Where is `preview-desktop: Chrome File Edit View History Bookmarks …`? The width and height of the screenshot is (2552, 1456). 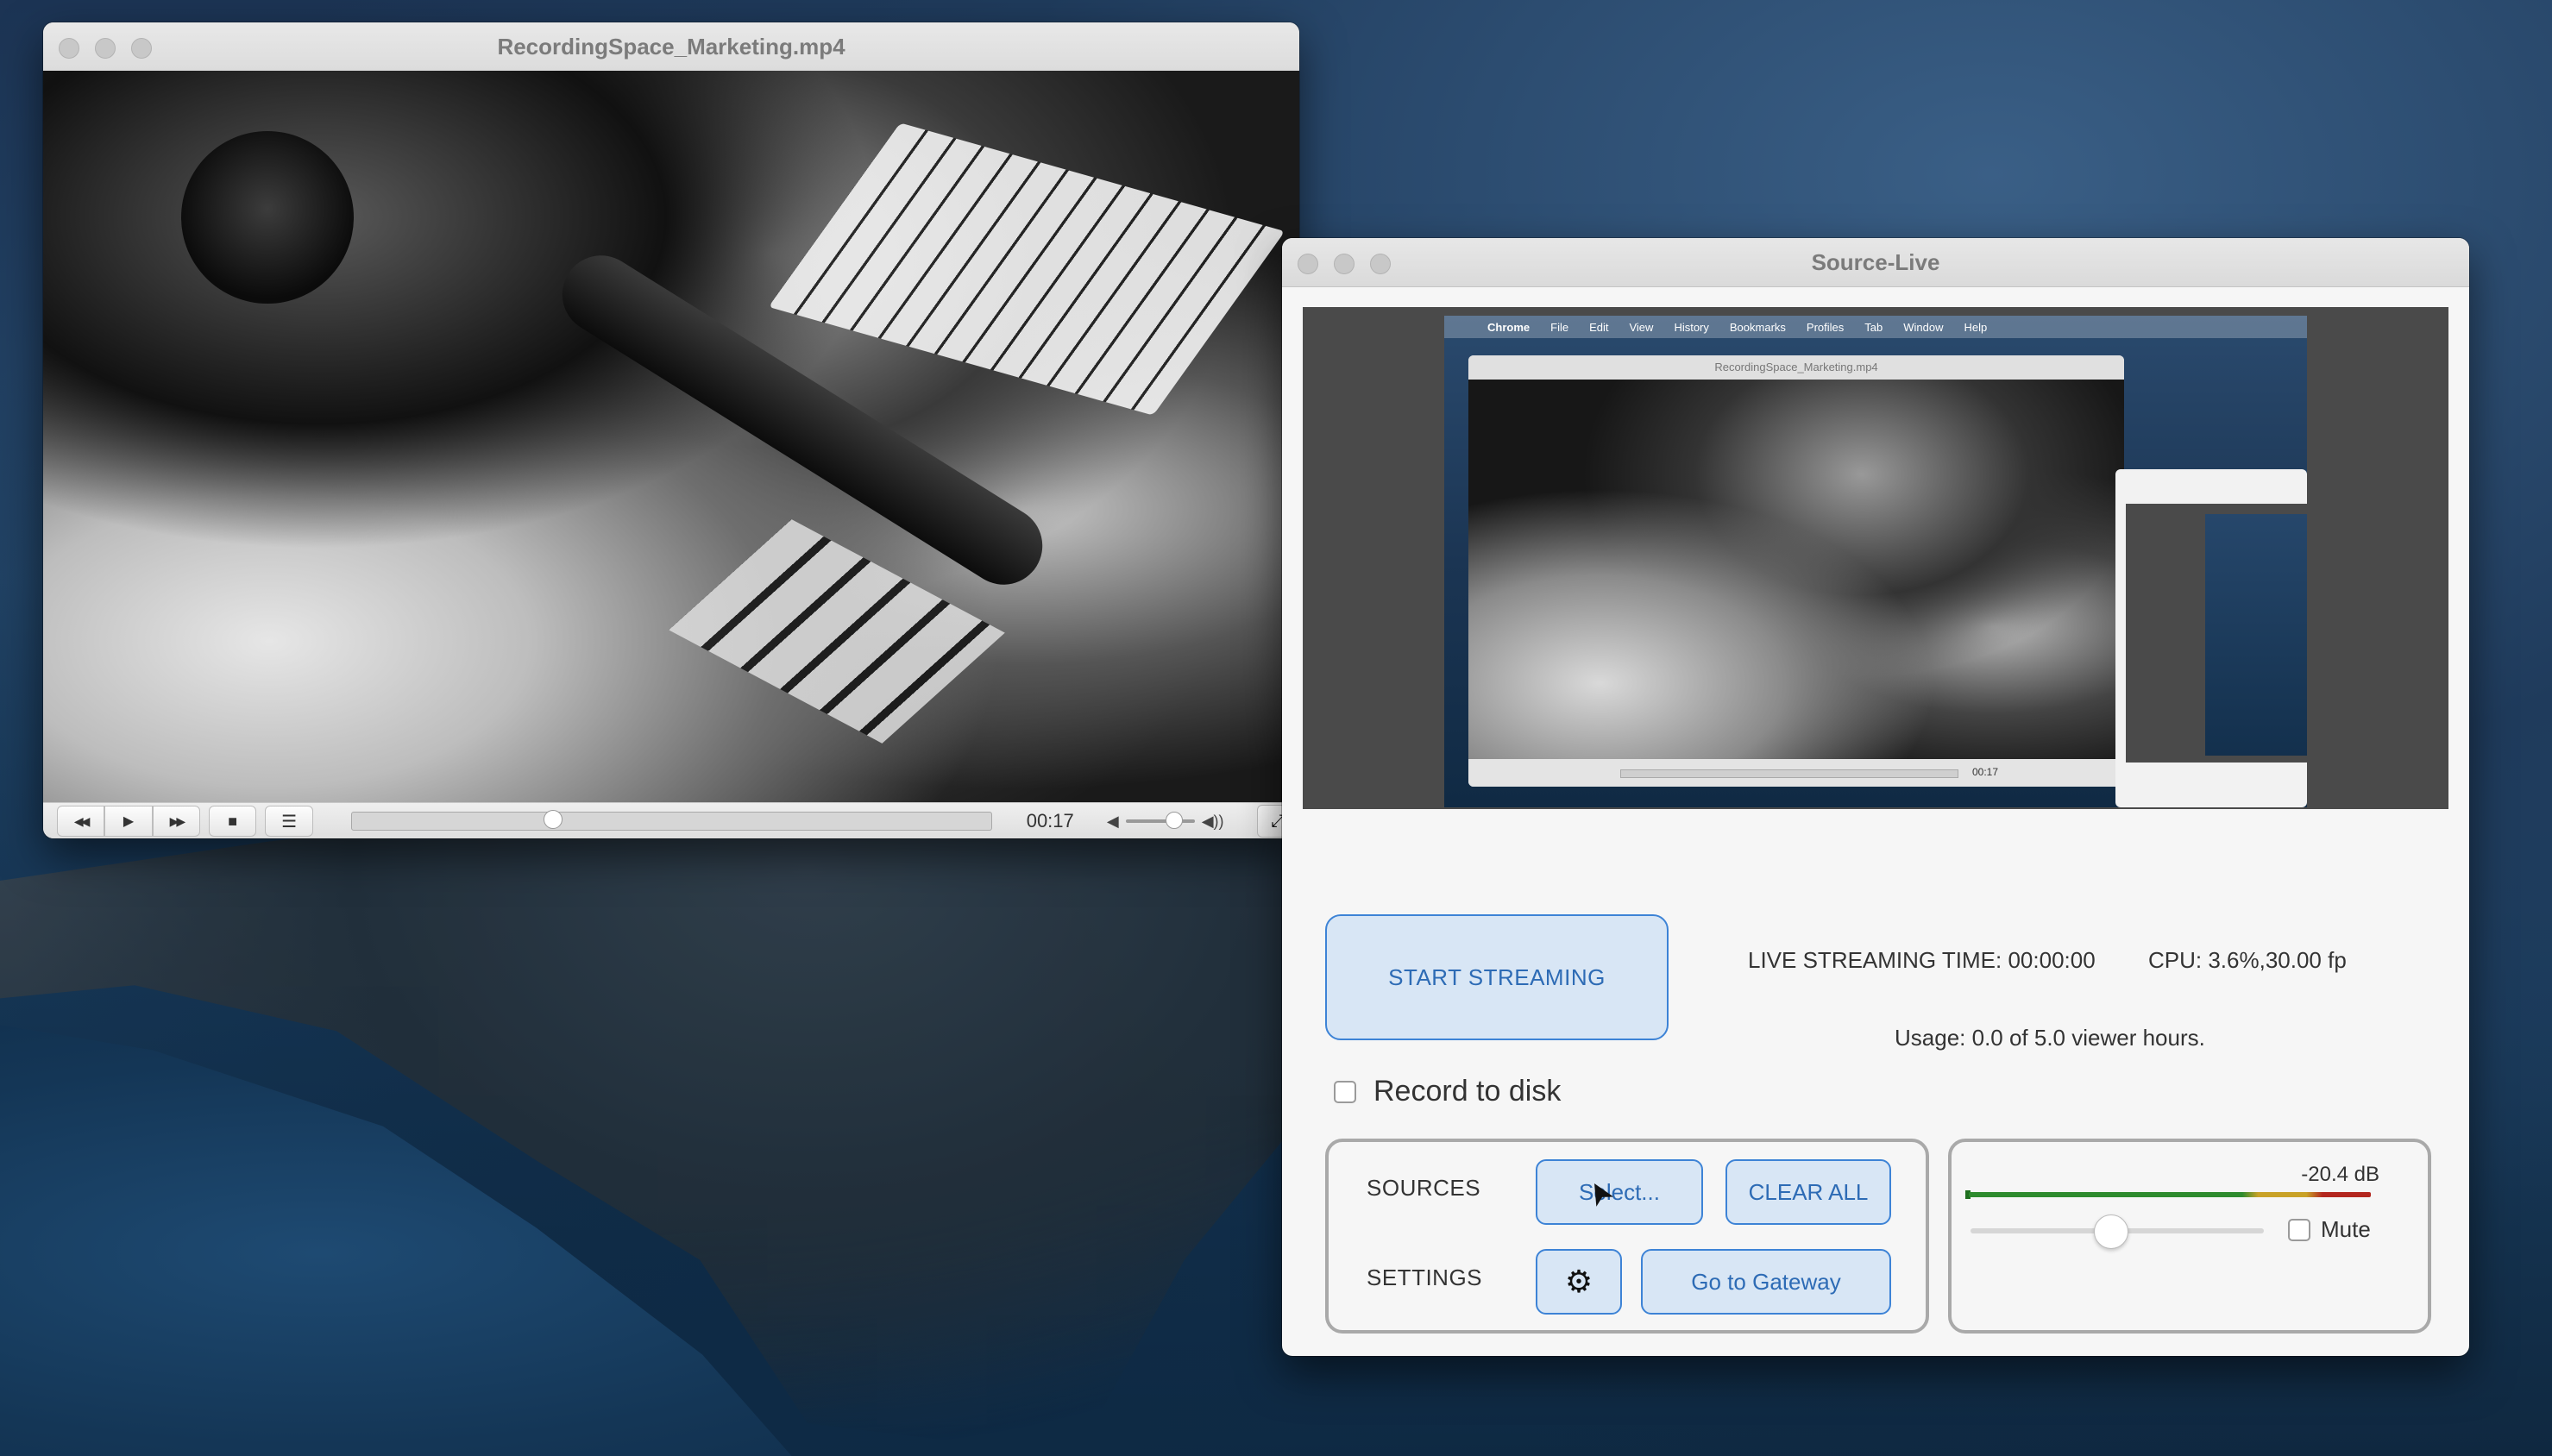 preview-desktop: Chrome File Edit View History Bookmarks … is located at coordinates (1875, 562).